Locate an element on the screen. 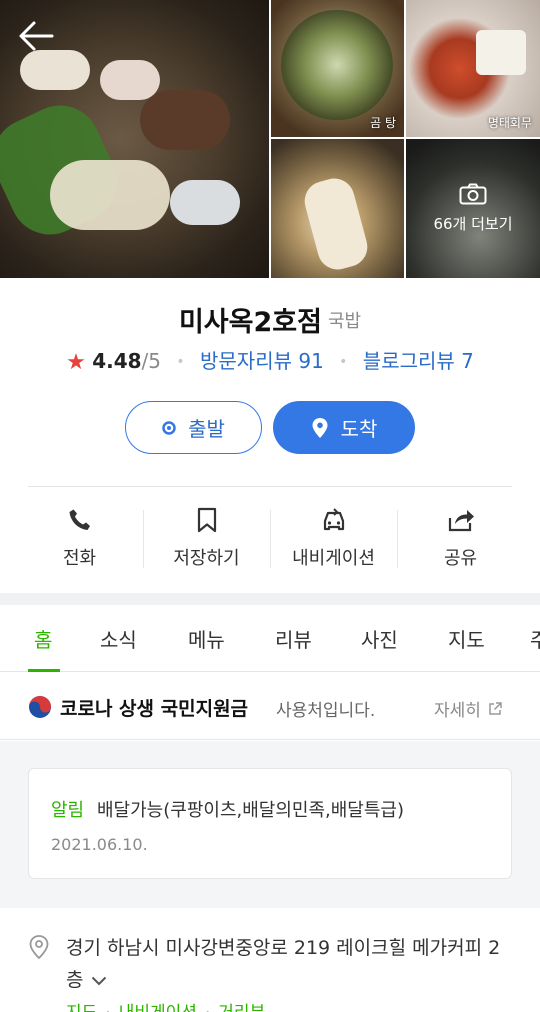 This screenshot has height=1012, width=540. street-view-link: 거리뷰 is located at coordinates (241, 1007).